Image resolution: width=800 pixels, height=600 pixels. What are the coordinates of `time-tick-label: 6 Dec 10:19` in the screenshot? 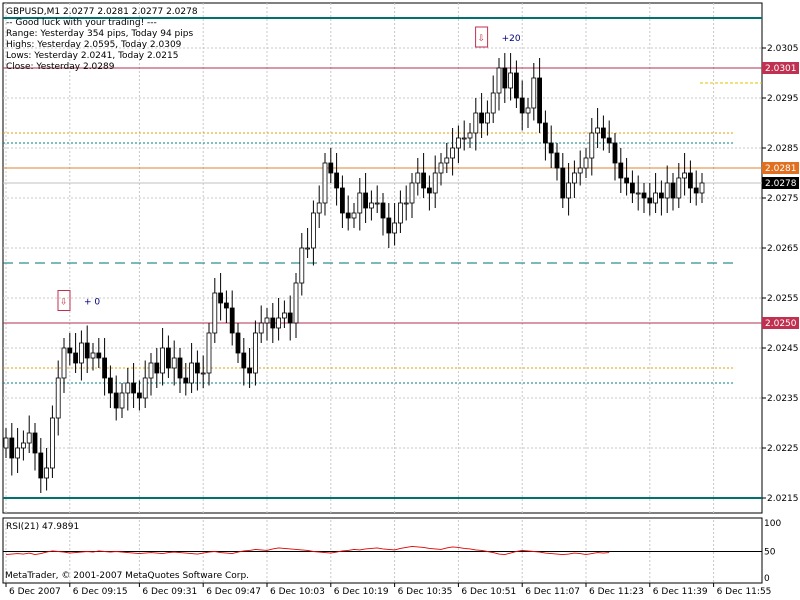 It's located at (361, 592).